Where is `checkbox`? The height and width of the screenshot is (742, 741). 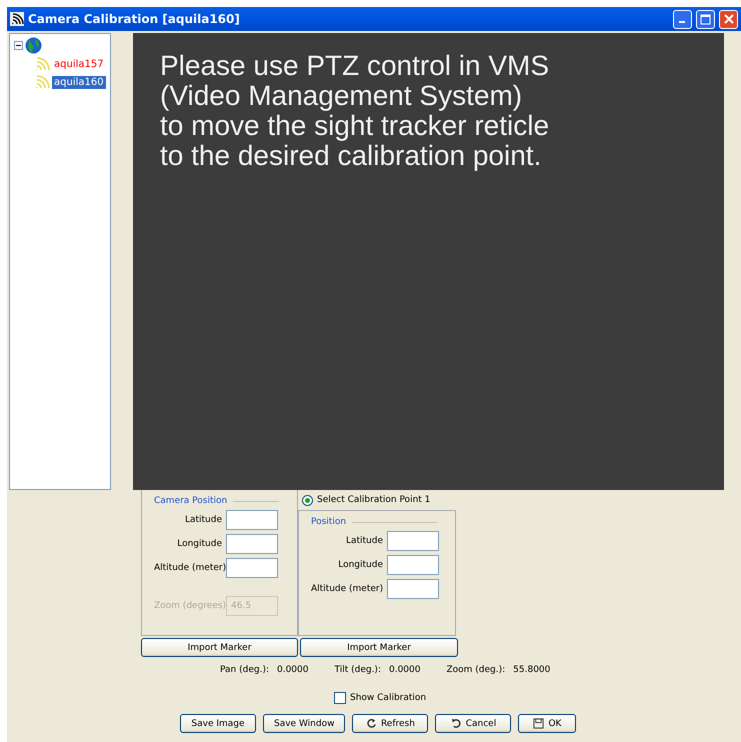 checkbox is located at coordinates (340, 698).